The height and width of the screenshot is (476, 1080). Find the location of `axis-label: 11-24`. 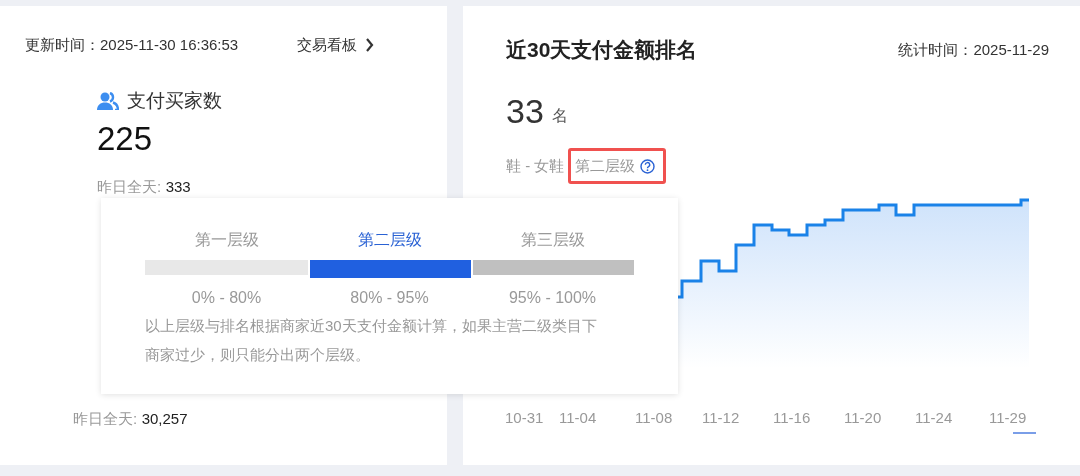

axis-label: 11-24 is located at coordinates (934, 418).